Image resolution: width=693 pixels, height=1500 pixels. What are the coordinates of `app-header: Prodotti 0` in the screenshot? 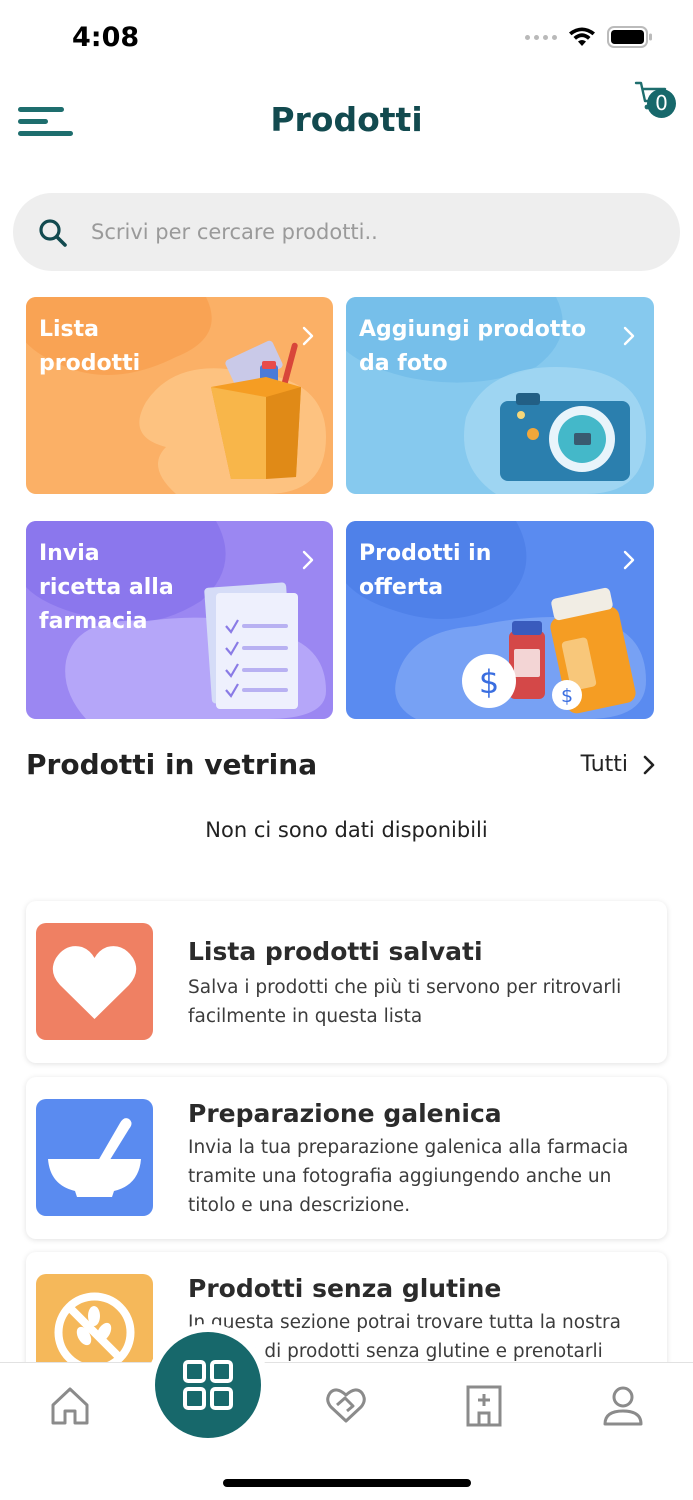 It's located at (346, 125).